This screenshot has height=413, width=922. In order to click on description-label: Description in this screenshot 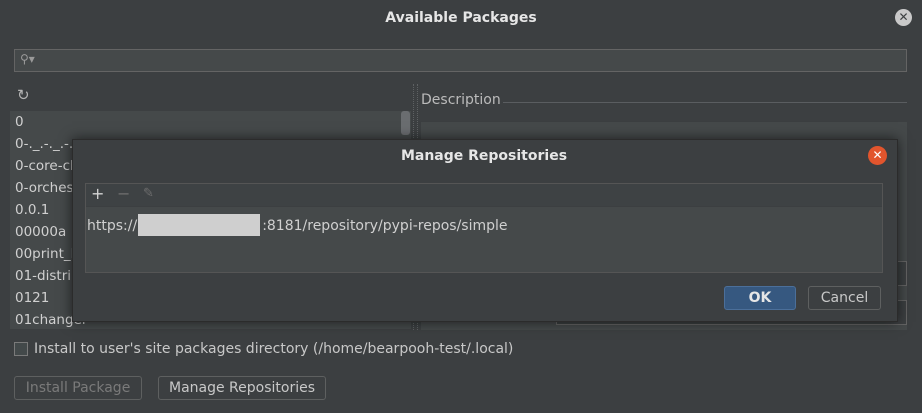, I will do `click(461, 100)`.